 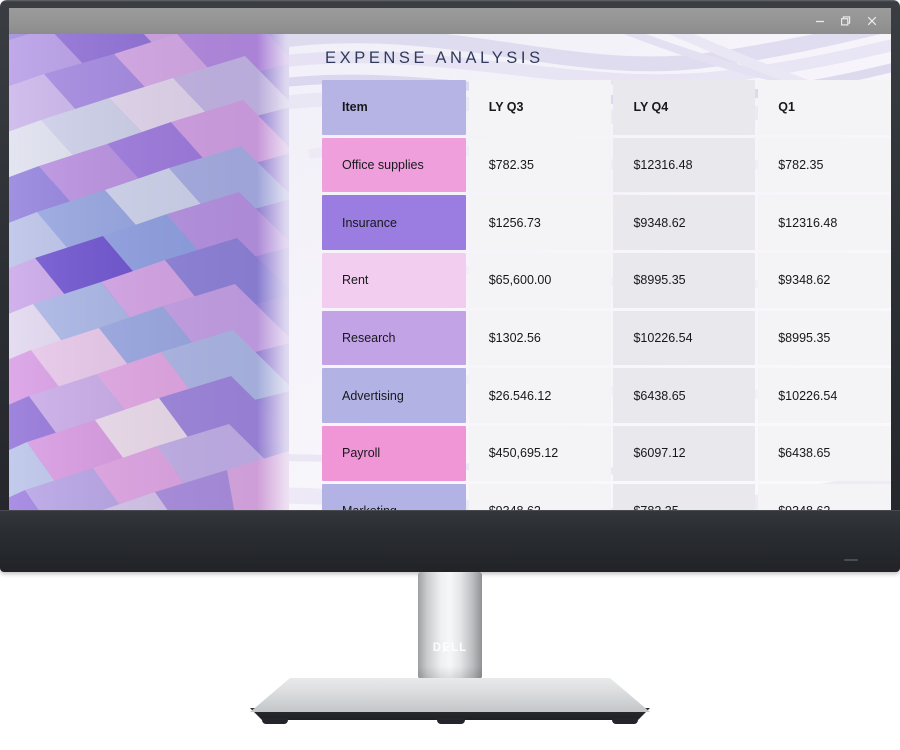 I want to click on table-header-cell-q1: Q1, so click(x=824, y=107).